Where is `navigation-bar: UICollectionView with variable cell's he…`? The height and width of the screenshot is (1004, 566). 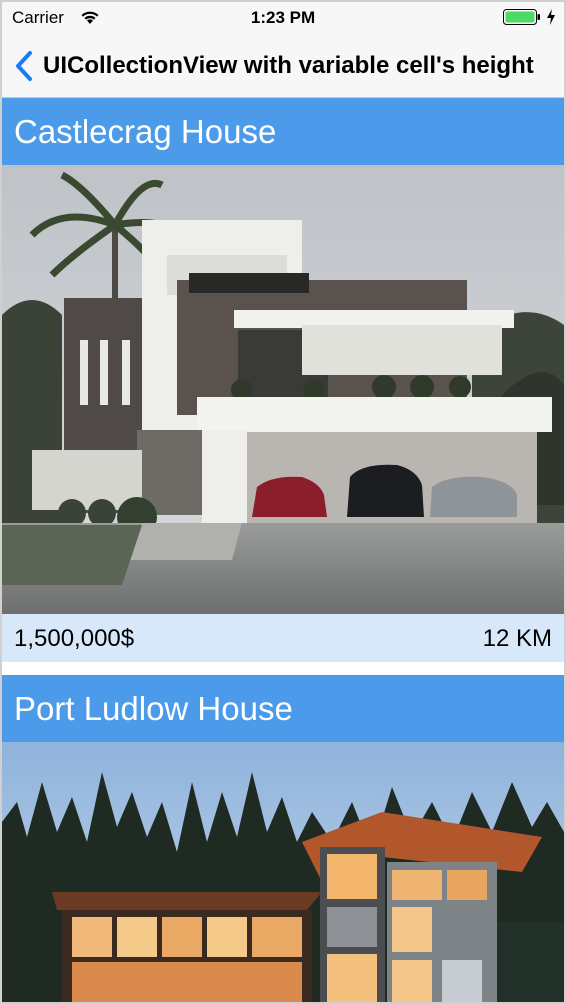
navigation-bar: UICollectionView with variable cell's he… is located at coordinates (283, 67).